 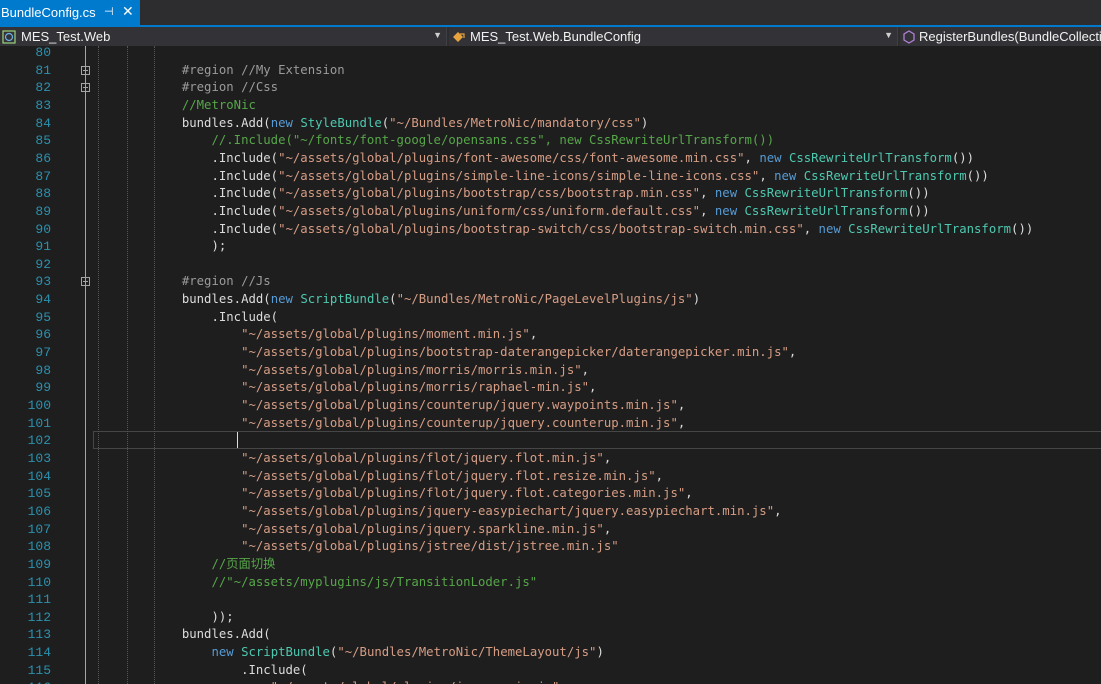 I want to click on code-line: 82 ⊟ #region //Css, so click(x=550, y=88).